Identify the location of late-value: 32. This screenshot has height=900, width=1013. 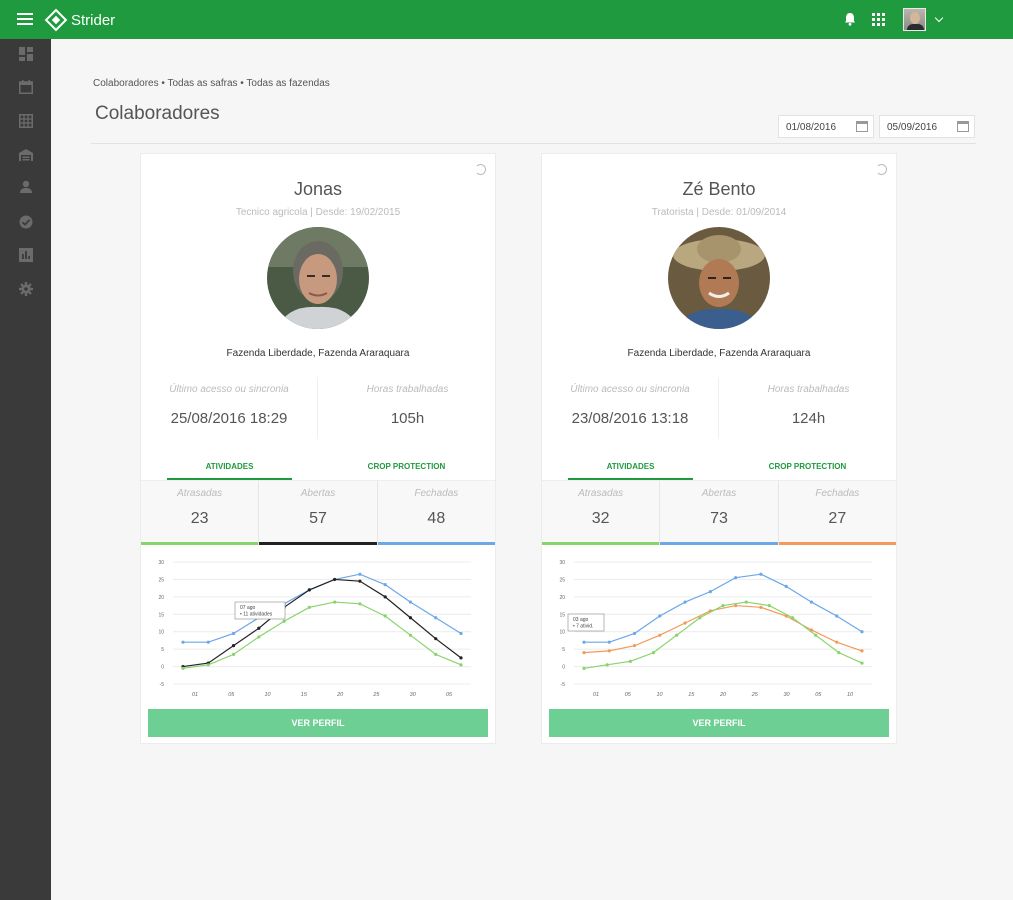
(600, 518).